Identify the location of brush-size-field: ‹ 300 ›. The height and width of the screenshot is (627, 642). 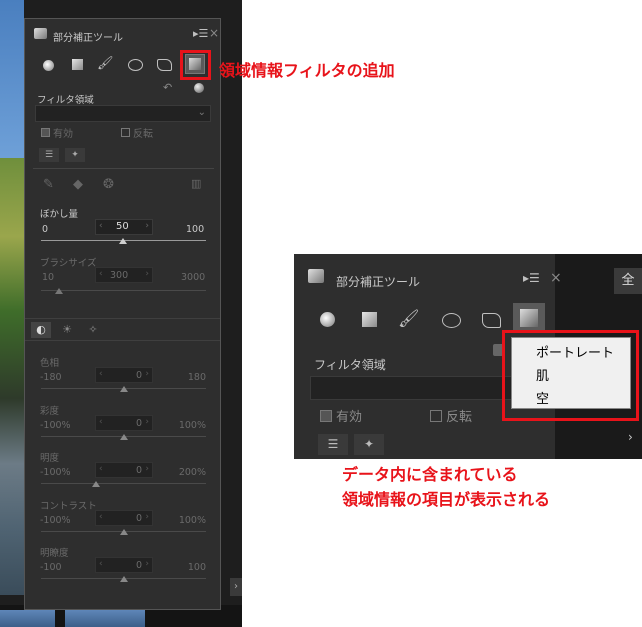
(124, 275).